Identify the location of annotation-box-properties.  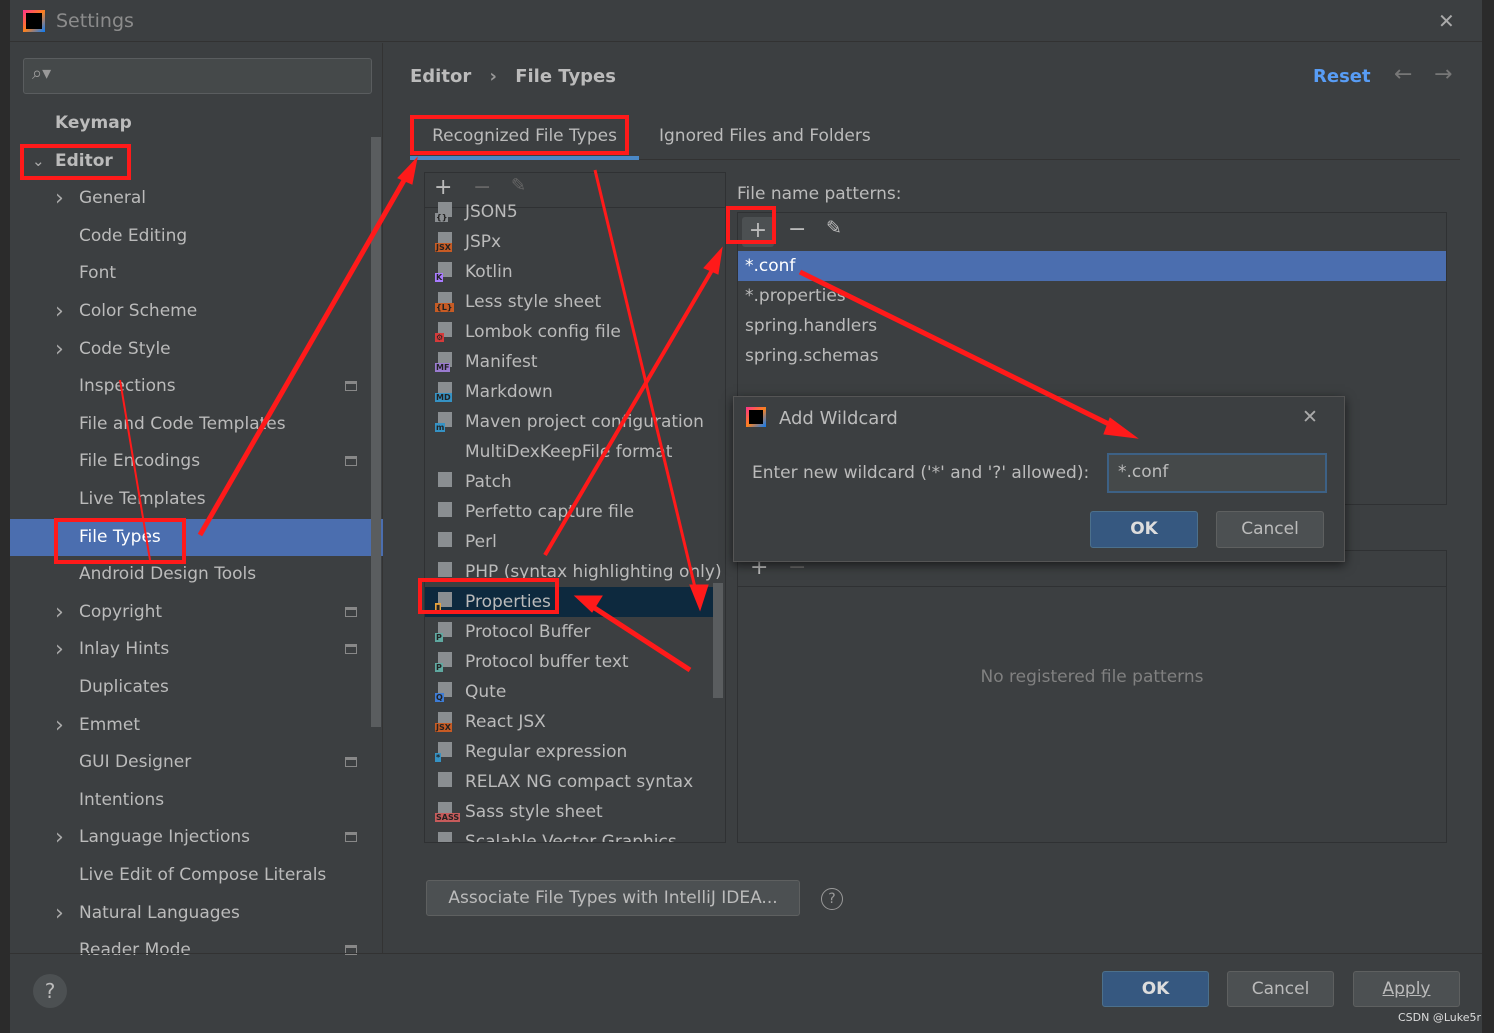
(488, 596).